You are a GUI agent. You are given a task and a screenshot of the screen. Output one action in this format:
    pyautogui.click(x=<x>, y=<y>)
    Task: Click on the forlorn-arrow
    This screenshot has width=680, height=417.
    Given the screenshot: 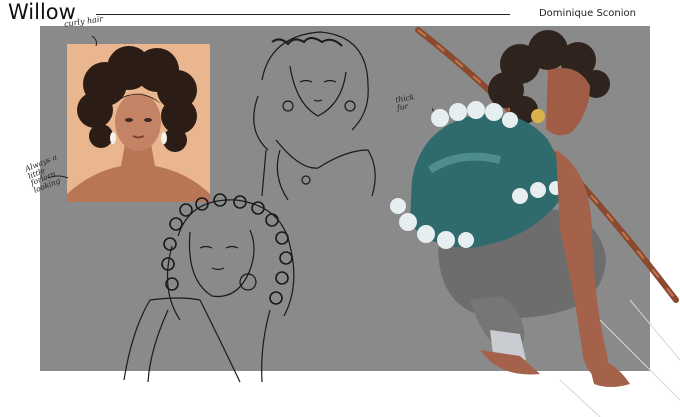 What is the action you would take?
    pyautogui.click(x=58, y=177)
    